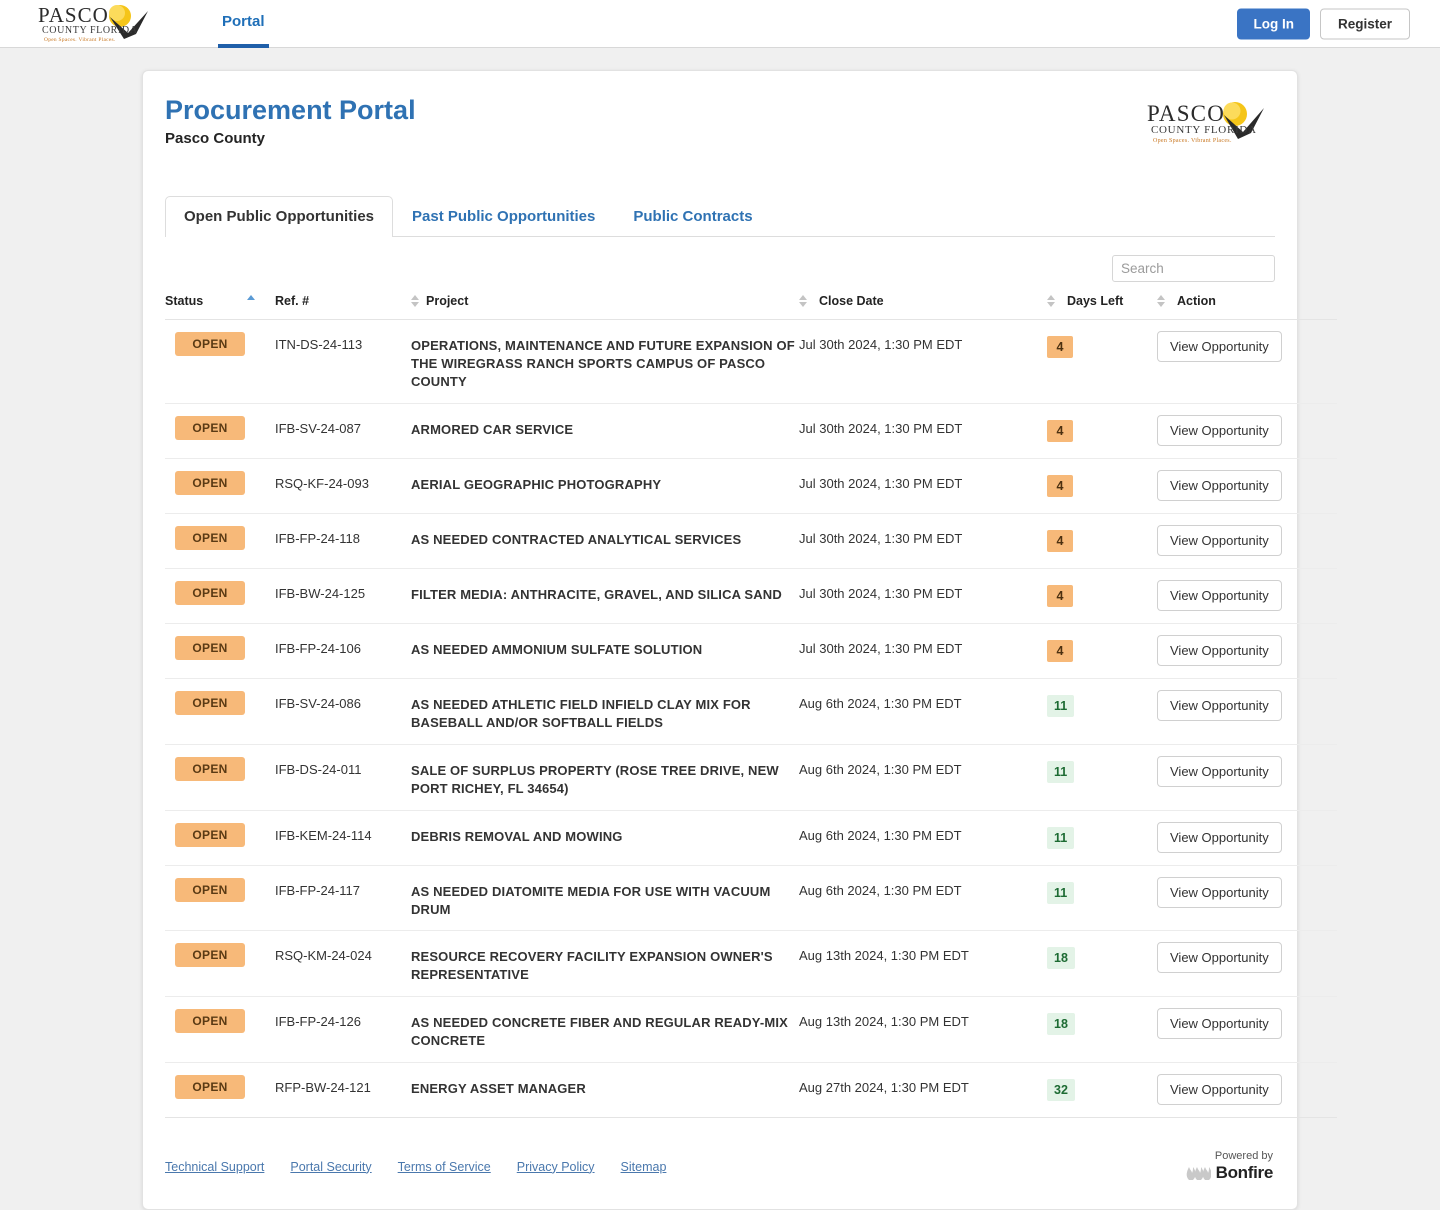 This screenshot has height=1210, width=1440. Describe the element at coordinates (605, 651) in the screenshot. I see `cell-project: AS NEEDED AMMONIUM SULFATE SOLUTION` at that location.